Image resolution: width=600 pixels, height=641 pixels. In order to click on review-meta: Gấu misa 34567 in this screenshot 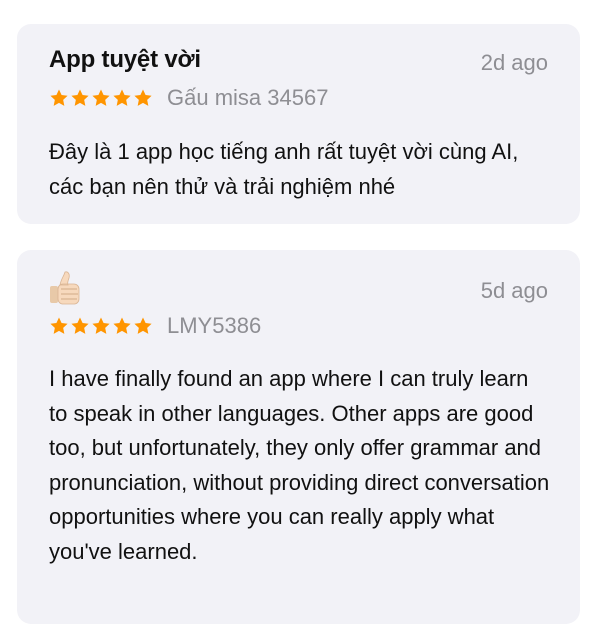, I will do `click(188, 98)`.